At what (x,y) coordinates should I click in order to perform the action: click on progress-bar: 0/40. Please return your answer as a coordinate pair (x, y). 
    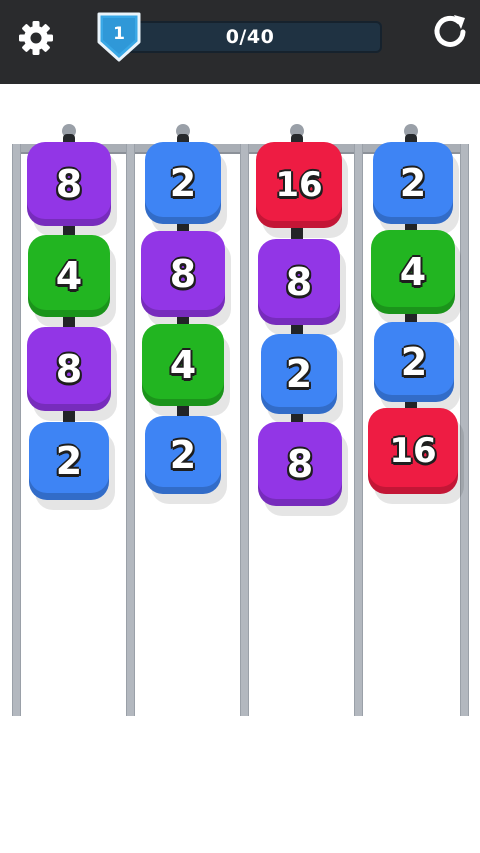
    Looking at the image, I should click on (250, 37).